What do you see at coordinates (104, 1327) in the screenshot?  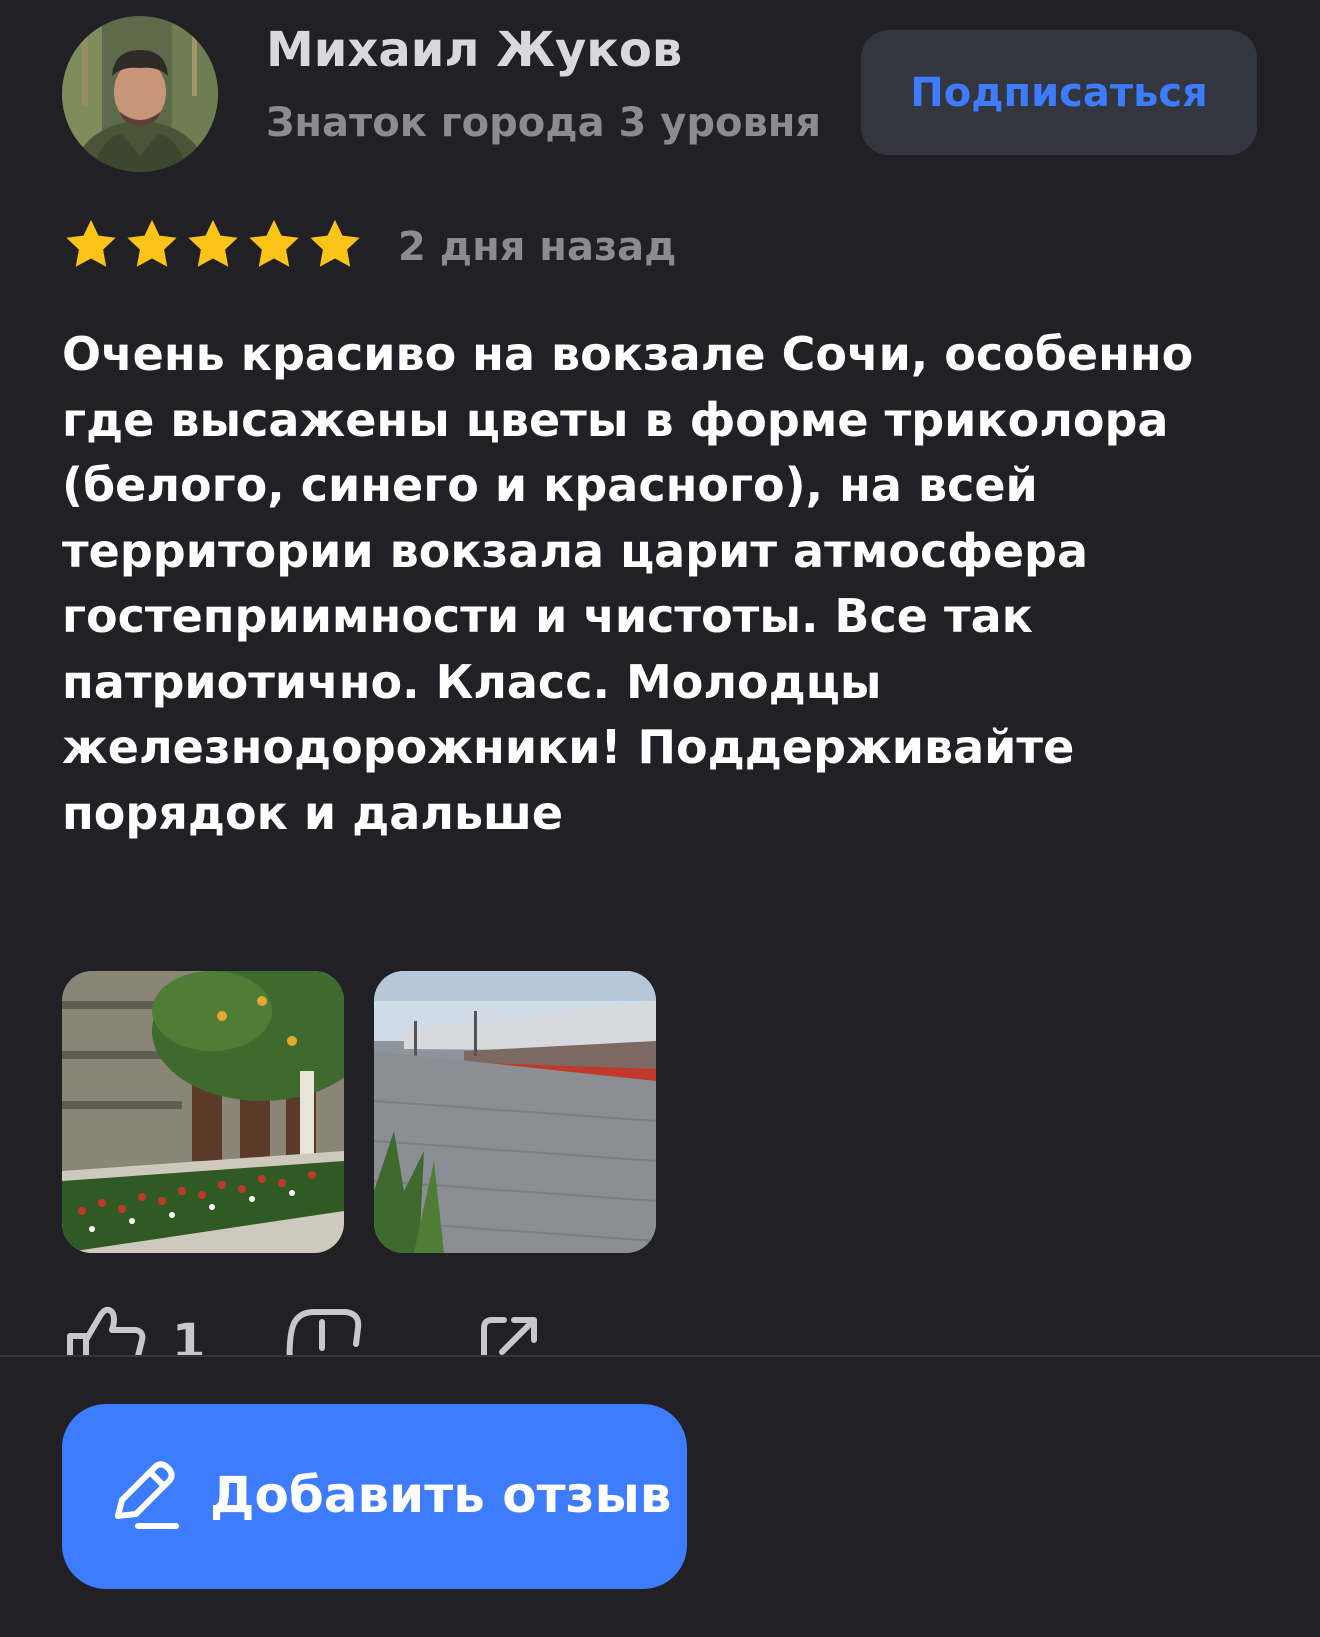 I see `thumb-up-icon` at bounding box center [104, 1327].